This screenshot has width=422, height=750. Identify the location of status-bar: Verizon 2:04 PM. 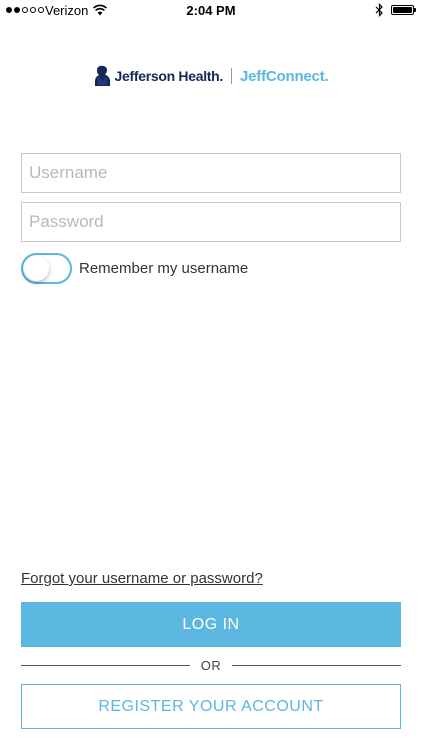
(211, 11).